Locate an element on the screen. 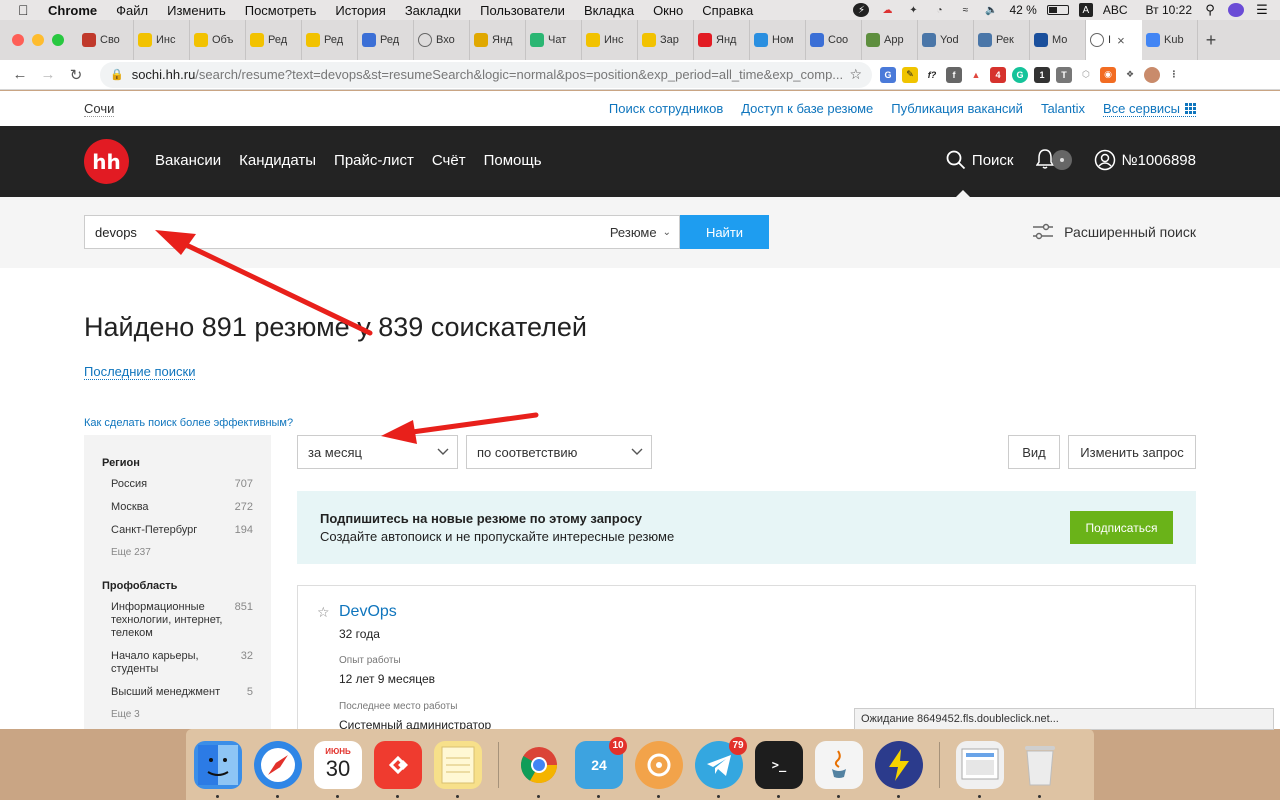 This screenshot has width=1280, height=800. java-icon is located at coordinates (839, 769).